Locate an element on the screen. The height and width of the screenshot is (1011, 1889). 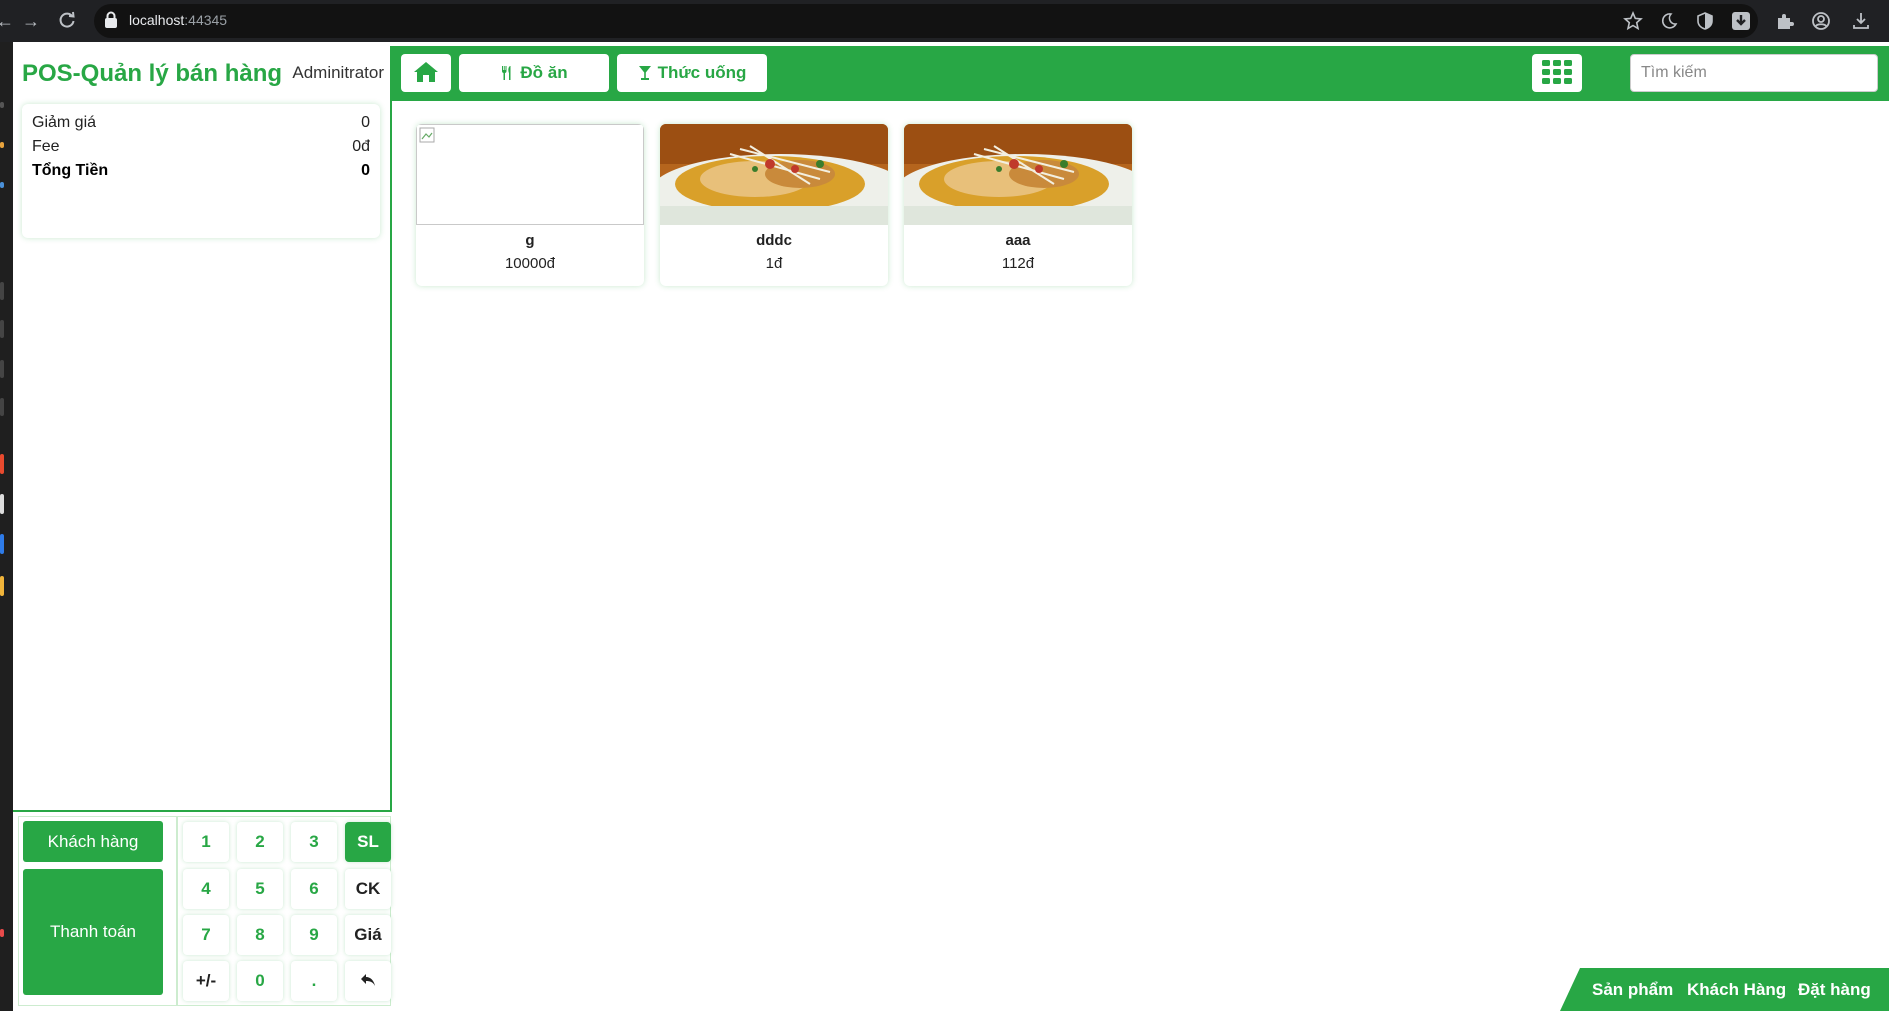
grid-view-button is located at coordinates (1557, 73).